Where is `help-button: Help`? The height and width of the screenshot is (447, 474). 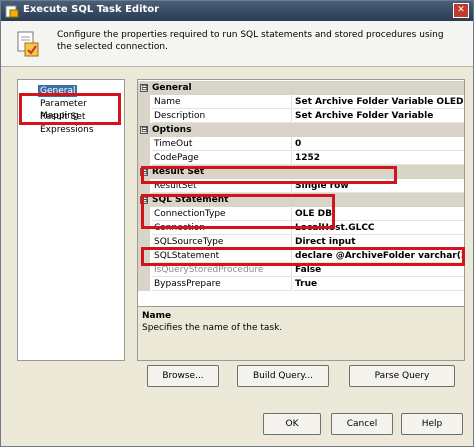
help-button: Help is located at coordinates (432, 424).